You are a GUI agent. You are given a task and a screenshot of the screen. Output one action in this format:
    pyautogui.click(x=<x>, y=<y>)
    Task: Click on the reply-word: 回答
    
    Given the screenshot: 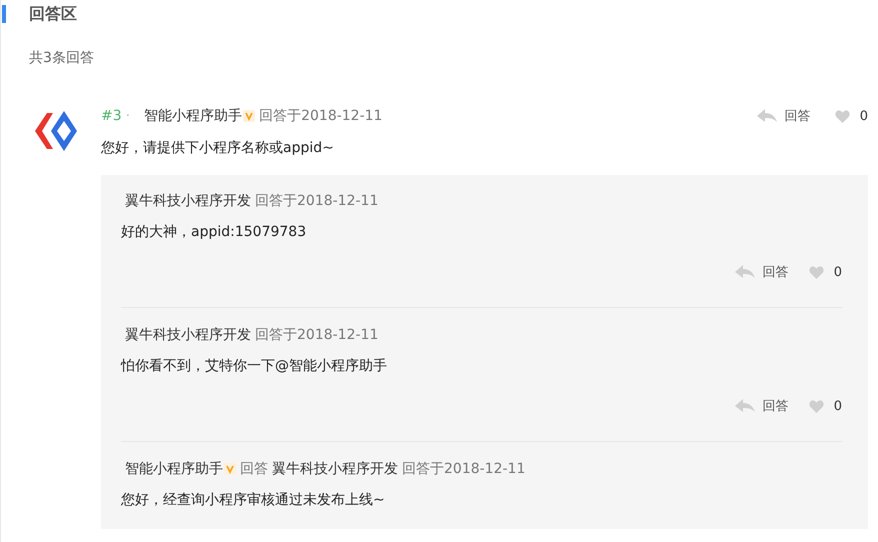 What is the action you would take?
    pyautogui.click(x=254, y=469)
    